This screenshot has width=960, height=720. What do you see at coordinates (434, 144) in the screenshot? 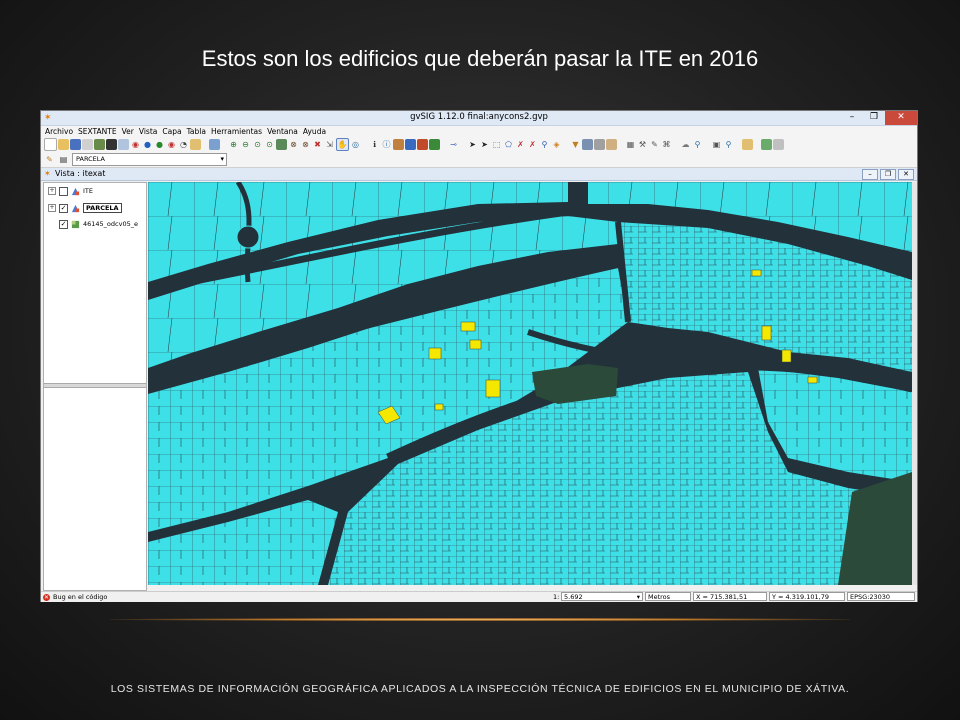
I see `locator-icon` at bounding box center [434, 144].